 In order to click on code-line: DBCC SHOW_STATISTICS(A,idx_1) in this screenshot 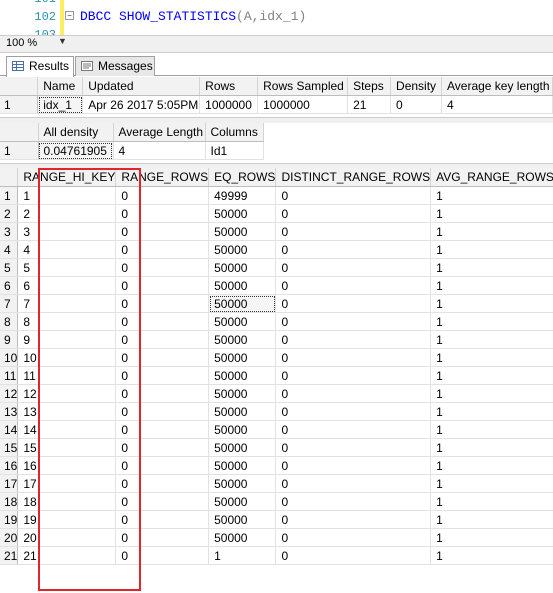, I will do `click(193, 16)`.